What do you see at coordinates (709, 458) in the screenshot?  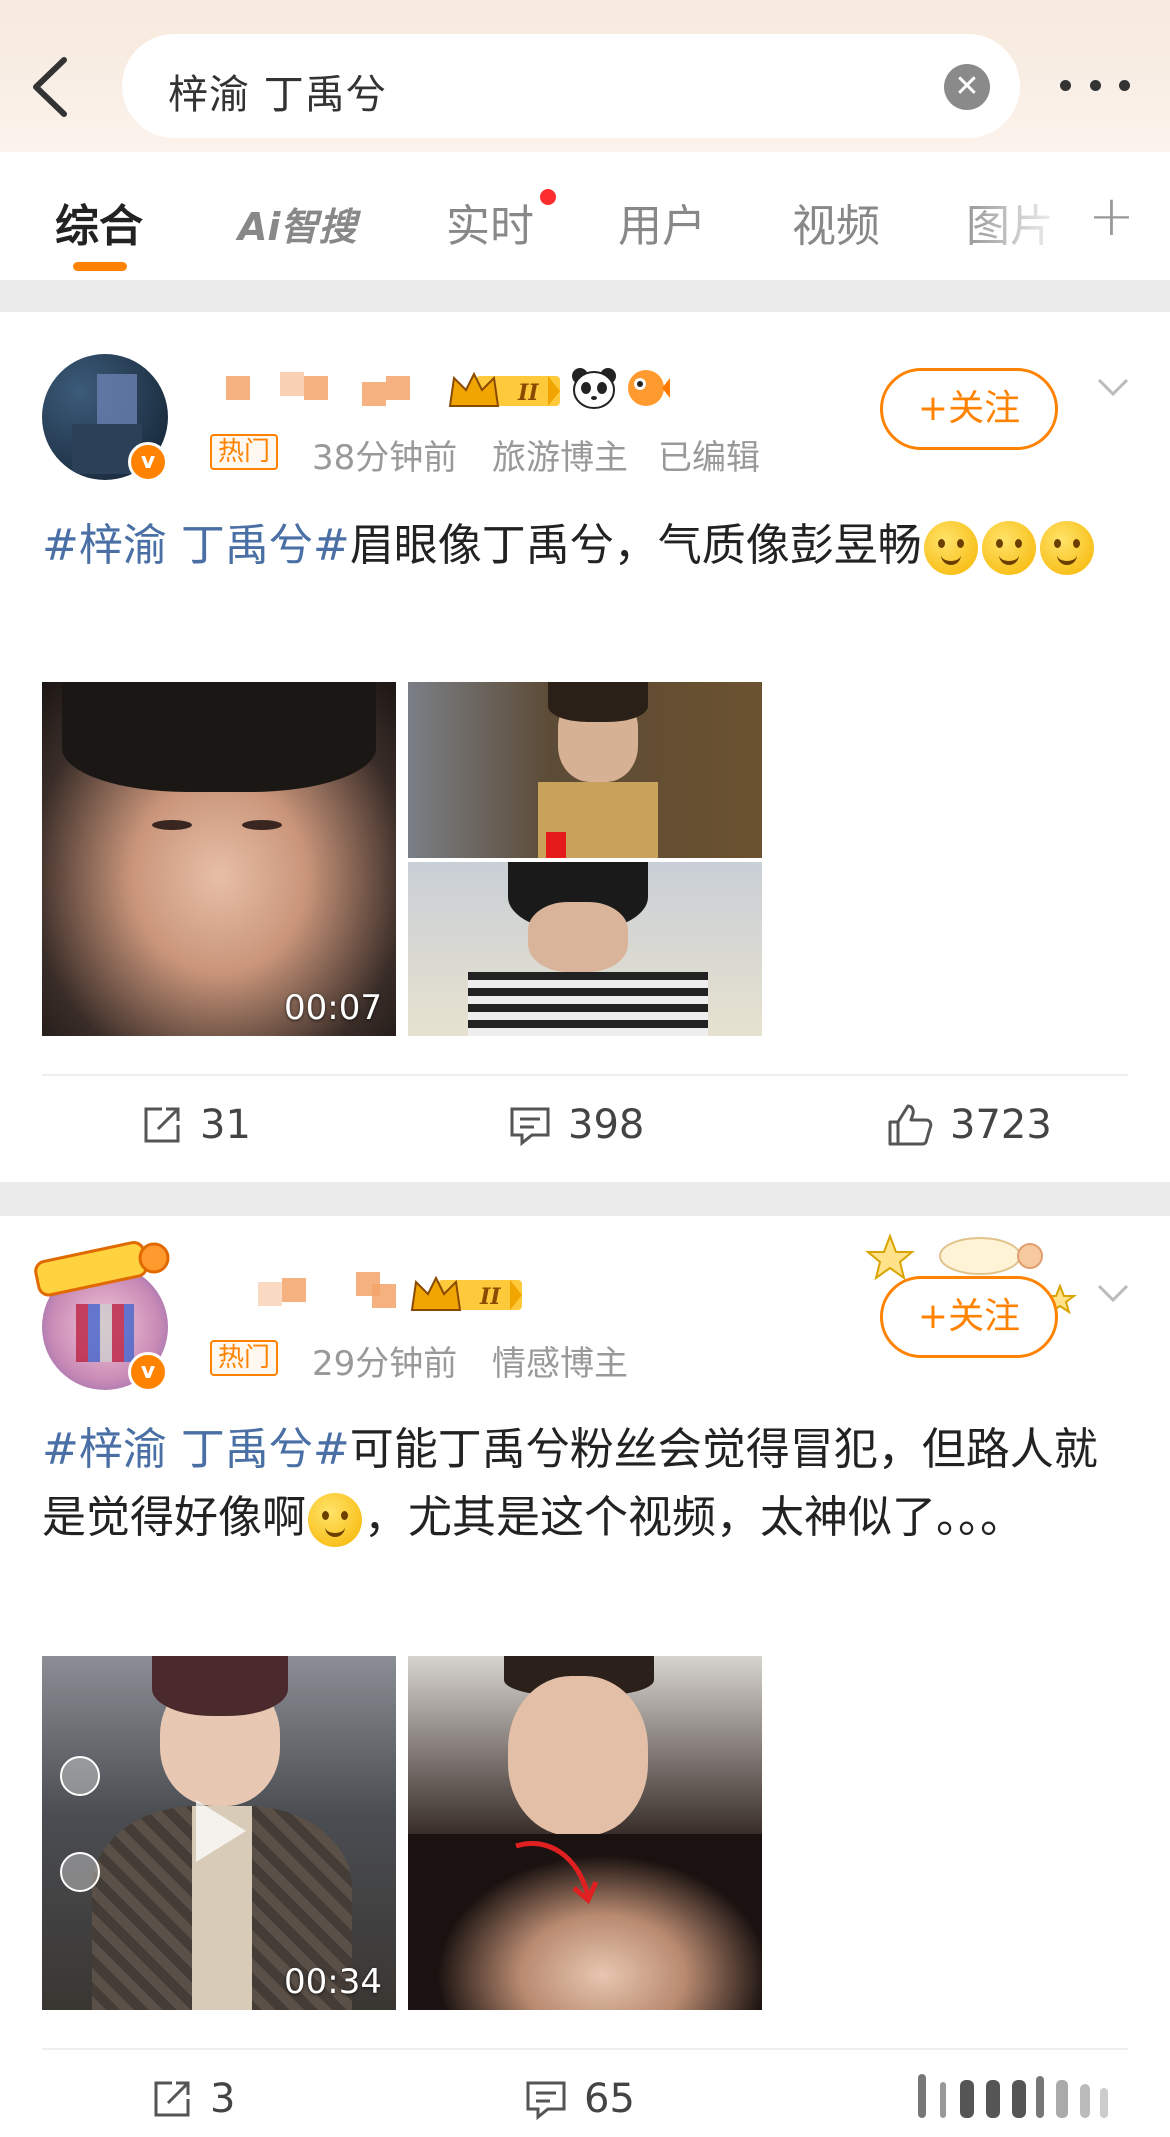 I see `edited-label: 已编辑` at bounding box center [709, 458].